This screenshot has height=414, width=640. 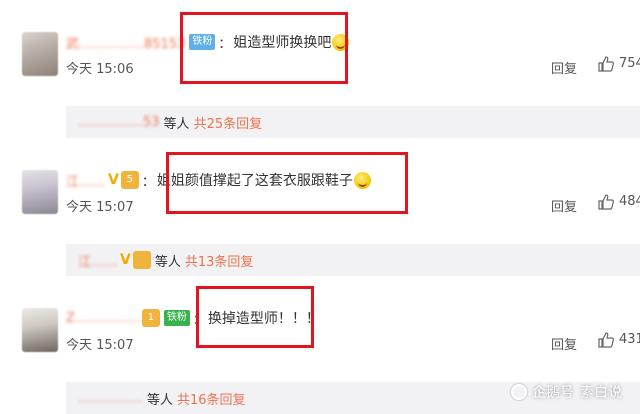 What do you see at coordinates (629, 201) in the screenshot?
I see `like-count: 484` at bounding box center [629, 201].